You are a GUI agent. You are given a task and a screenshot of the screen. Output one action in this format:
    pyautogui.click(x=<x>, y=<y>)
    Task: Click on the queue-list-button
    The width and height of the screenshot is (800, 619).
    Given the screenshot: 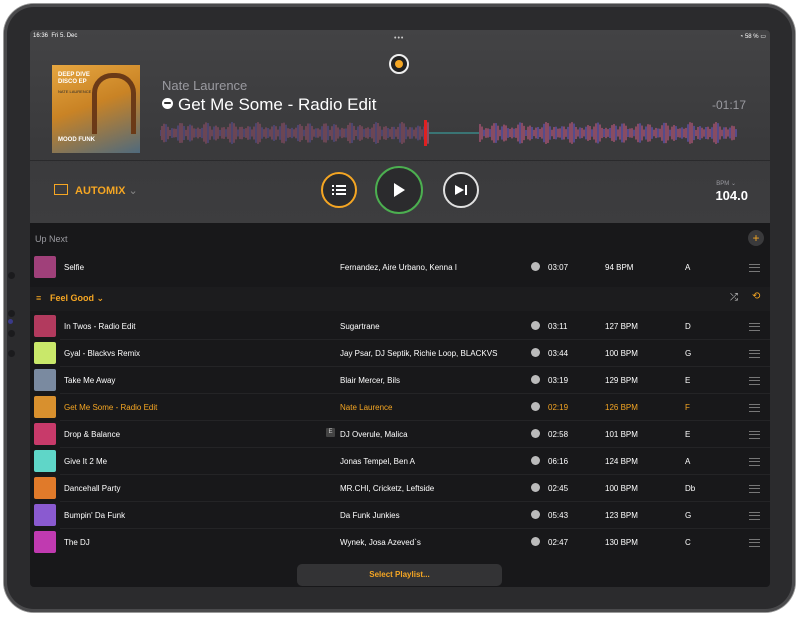 What is the action you would take?
    pyautogui.click(x=339, y=190)
    